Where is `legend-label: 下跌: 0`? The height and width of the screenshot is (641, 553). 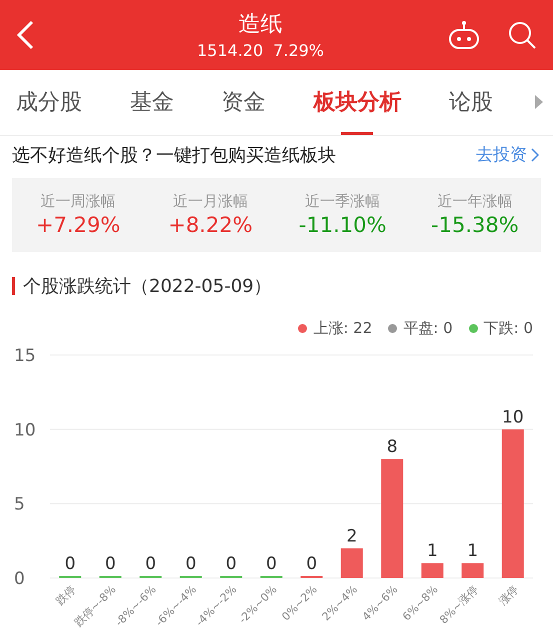 legend-label: 下跌: 0 is located at coordinates (508, 328).